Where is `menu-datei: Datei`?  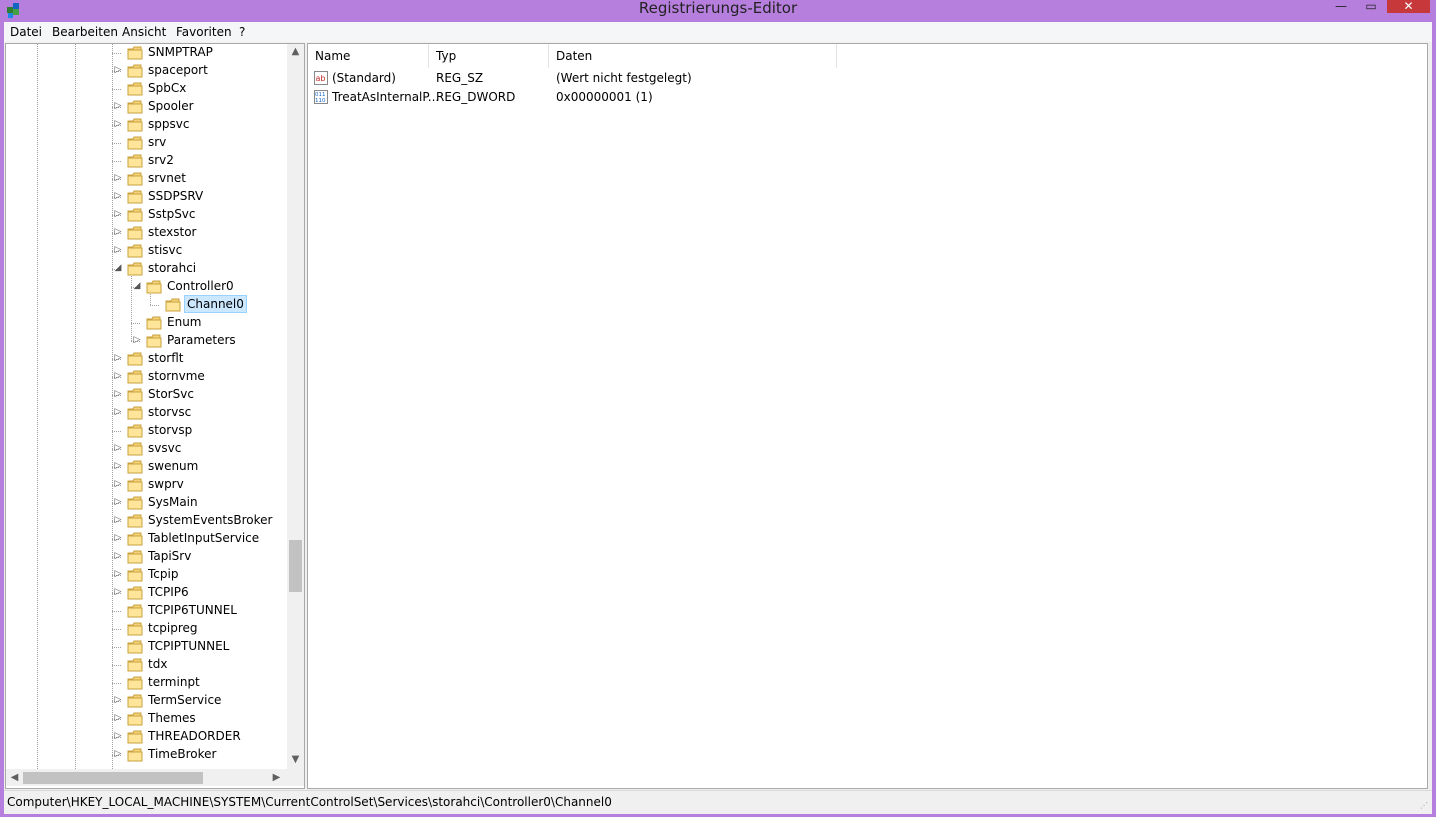 menu-datei: Datei is located at coordinates (26, 32).